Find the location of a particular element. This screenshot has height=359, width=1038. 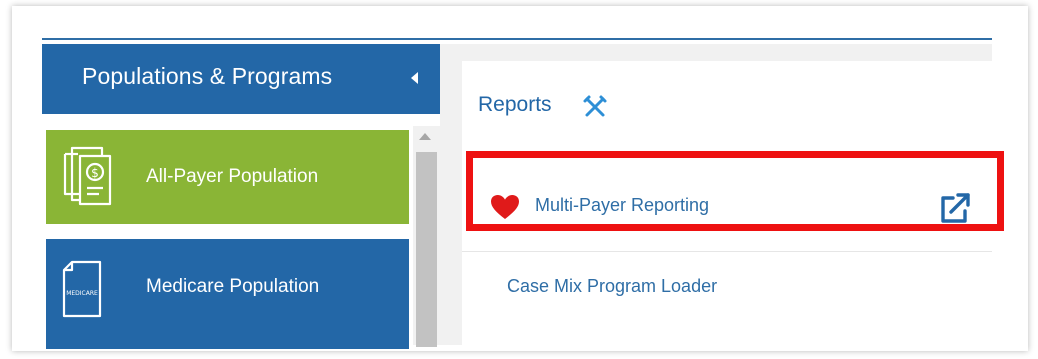

sidebar-item-label: All-Payer Population is located at coordinates (232, 176).